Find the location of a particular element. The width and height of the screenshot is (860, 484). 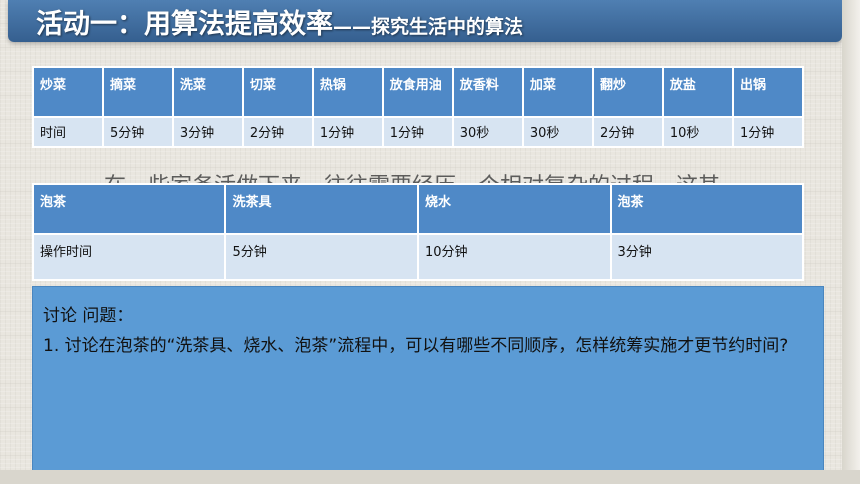

table-header-cell: 切菜 is located at coordinates (277, 92).